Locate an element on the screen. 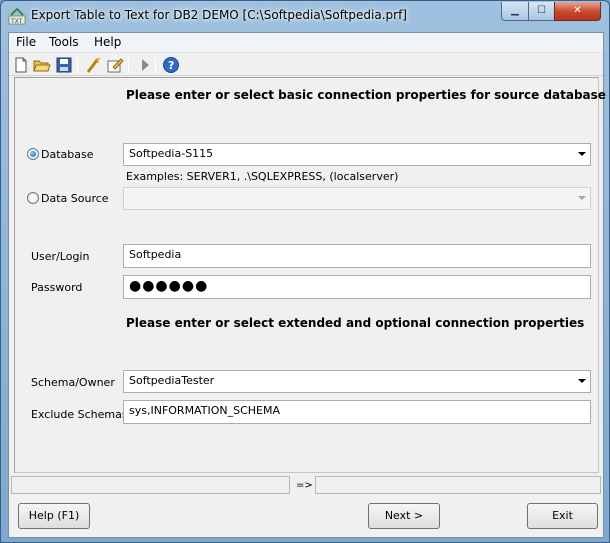 Image resolution: width=610 pixels, height=543 pixels. menu-file: File is located at coordinates (26, 42).